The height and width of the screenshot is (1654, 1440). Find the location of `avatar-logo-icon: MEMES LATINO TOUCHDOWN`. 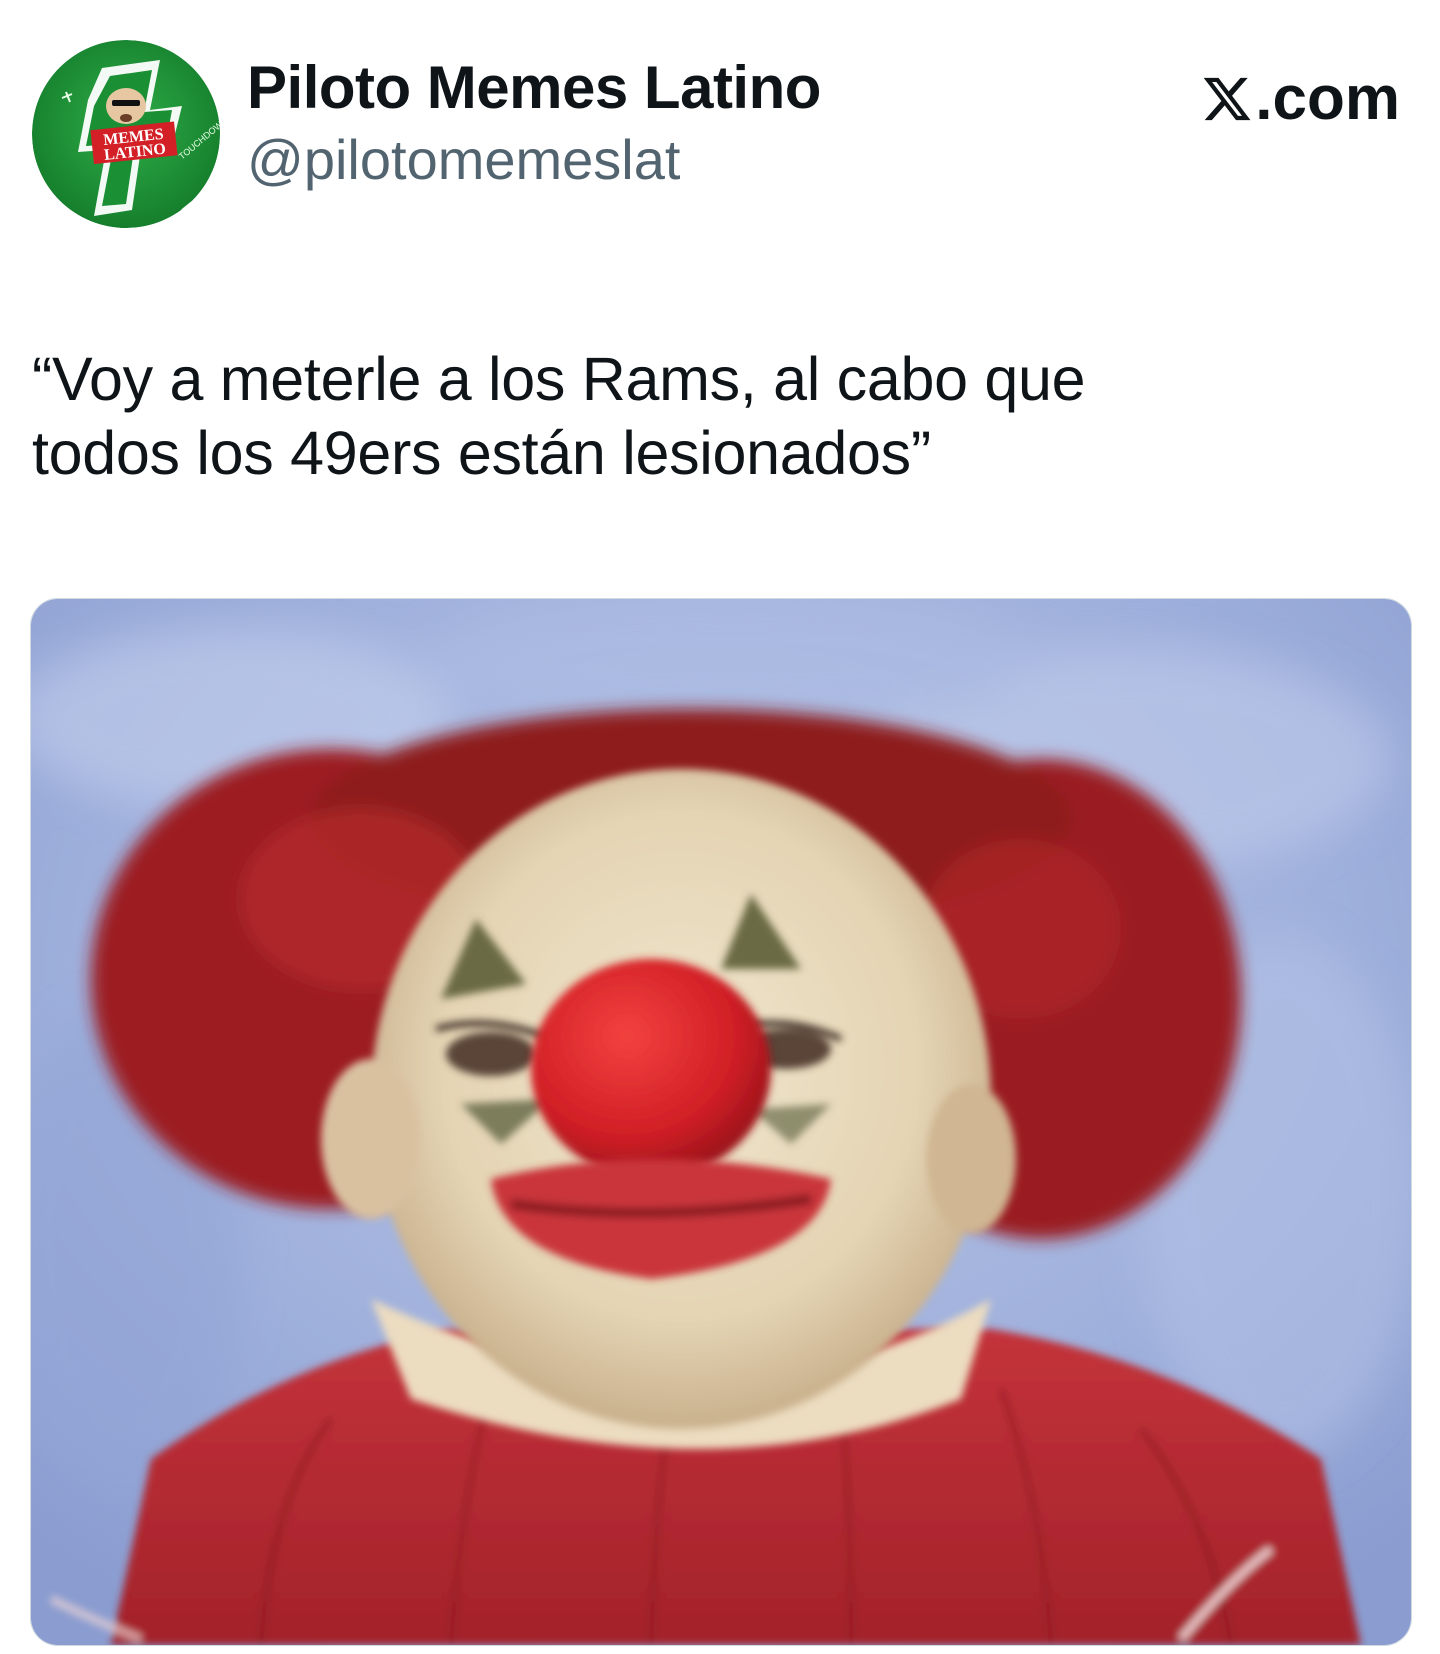

avatar-logo-icon: MEMES LATINO TOUCHDOWN is located at coordinates (126, 134).